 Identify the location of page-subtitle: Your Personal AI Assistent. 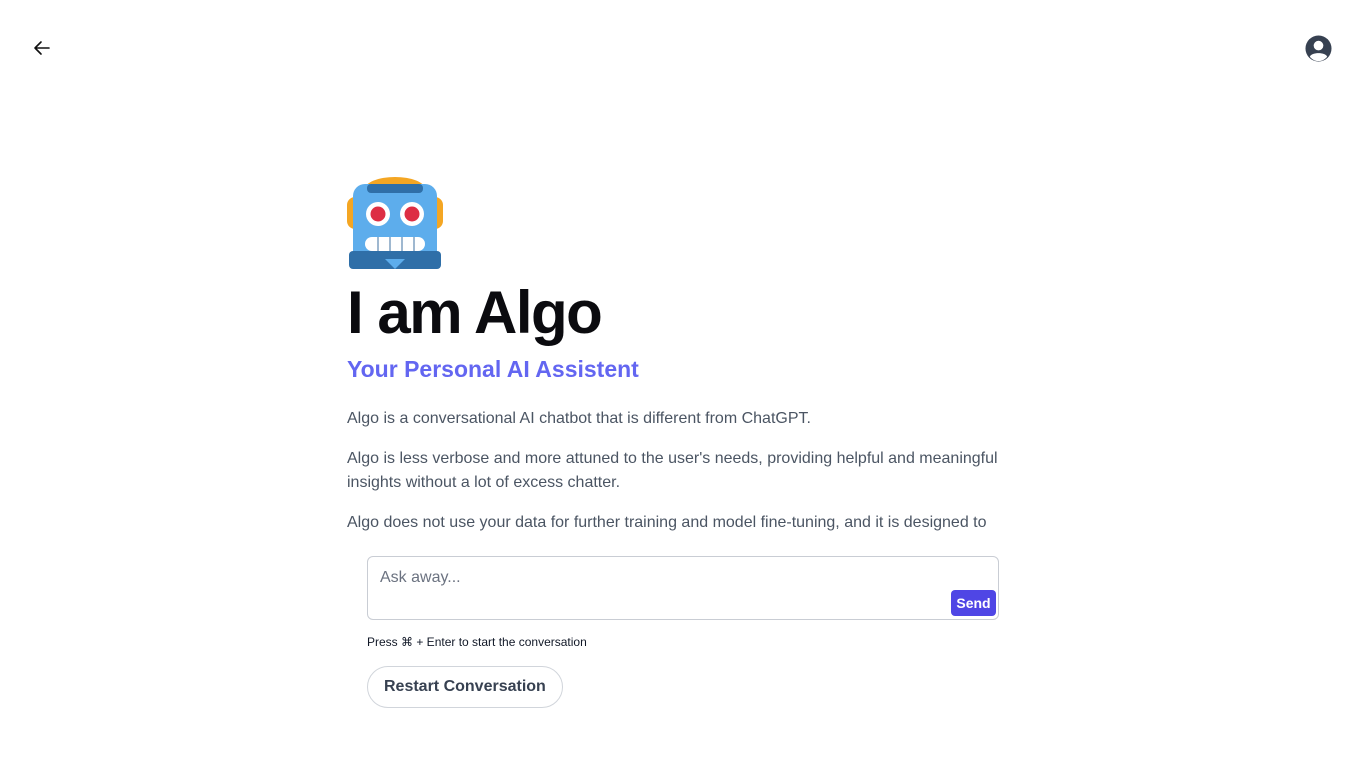
(493, 369).